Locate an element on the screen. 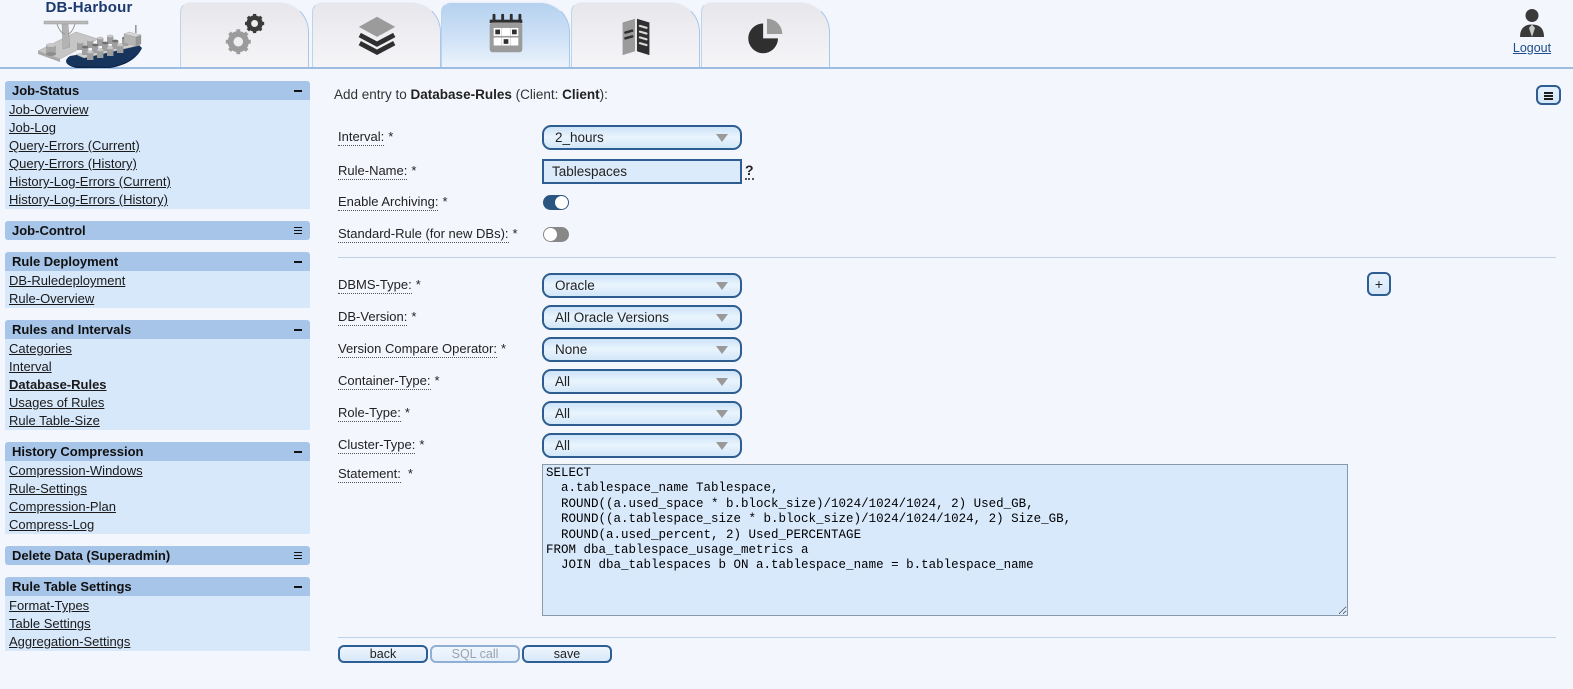 The image size is (1573, 689). section-header-rule-deployment: Rule Deployment is located at coordinates (157, 261).